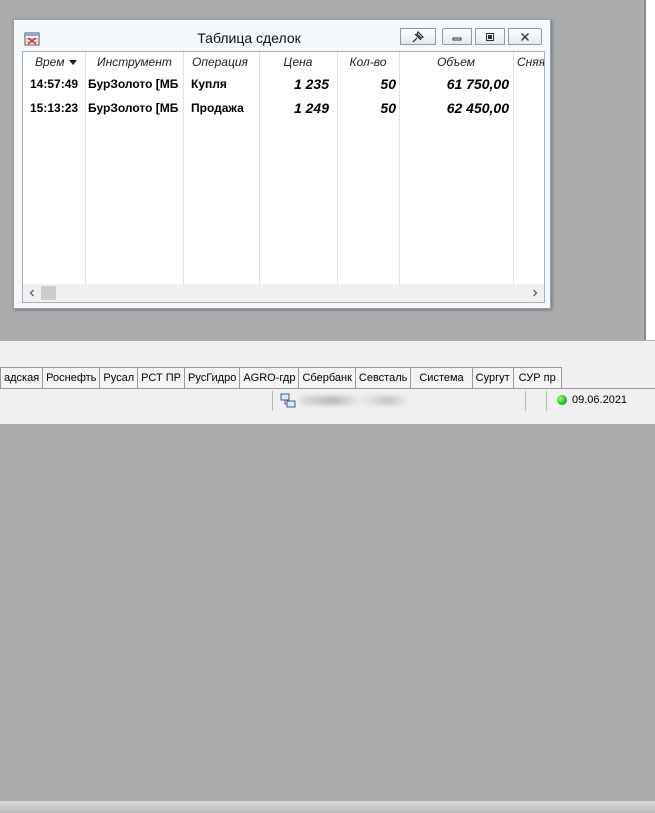 The width and height of the screenshot is (655, 813). Describe the element at coordinates (492, 377) in the screenshot. I see `tab-instrument: Сургут` at that location.